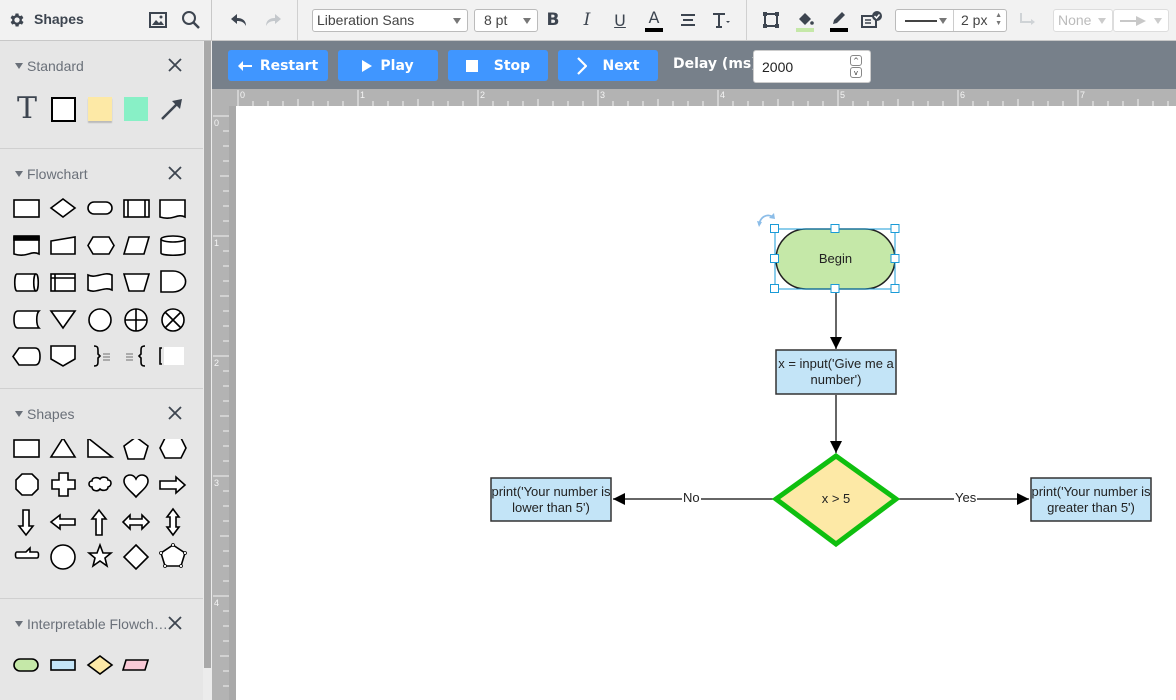 The image size is (1176, 700). I want to click on document-shape, so click(172, 209).